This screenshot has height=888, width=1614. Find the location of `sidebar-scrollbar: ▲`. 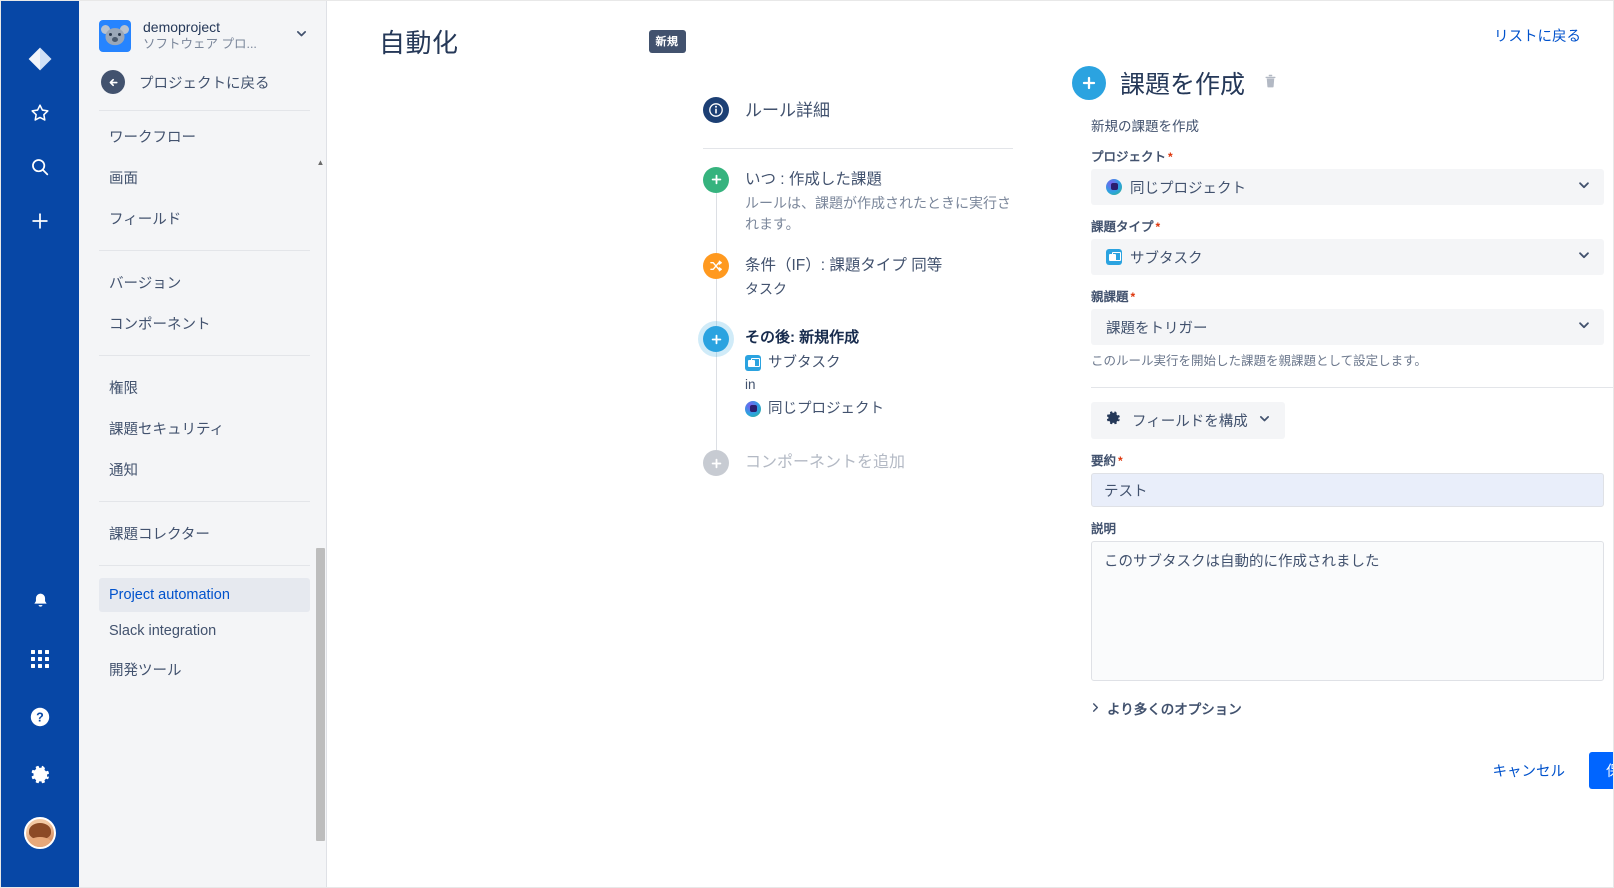

sidebar-scrollbar: ▲ is located at coordinates (320, 519).